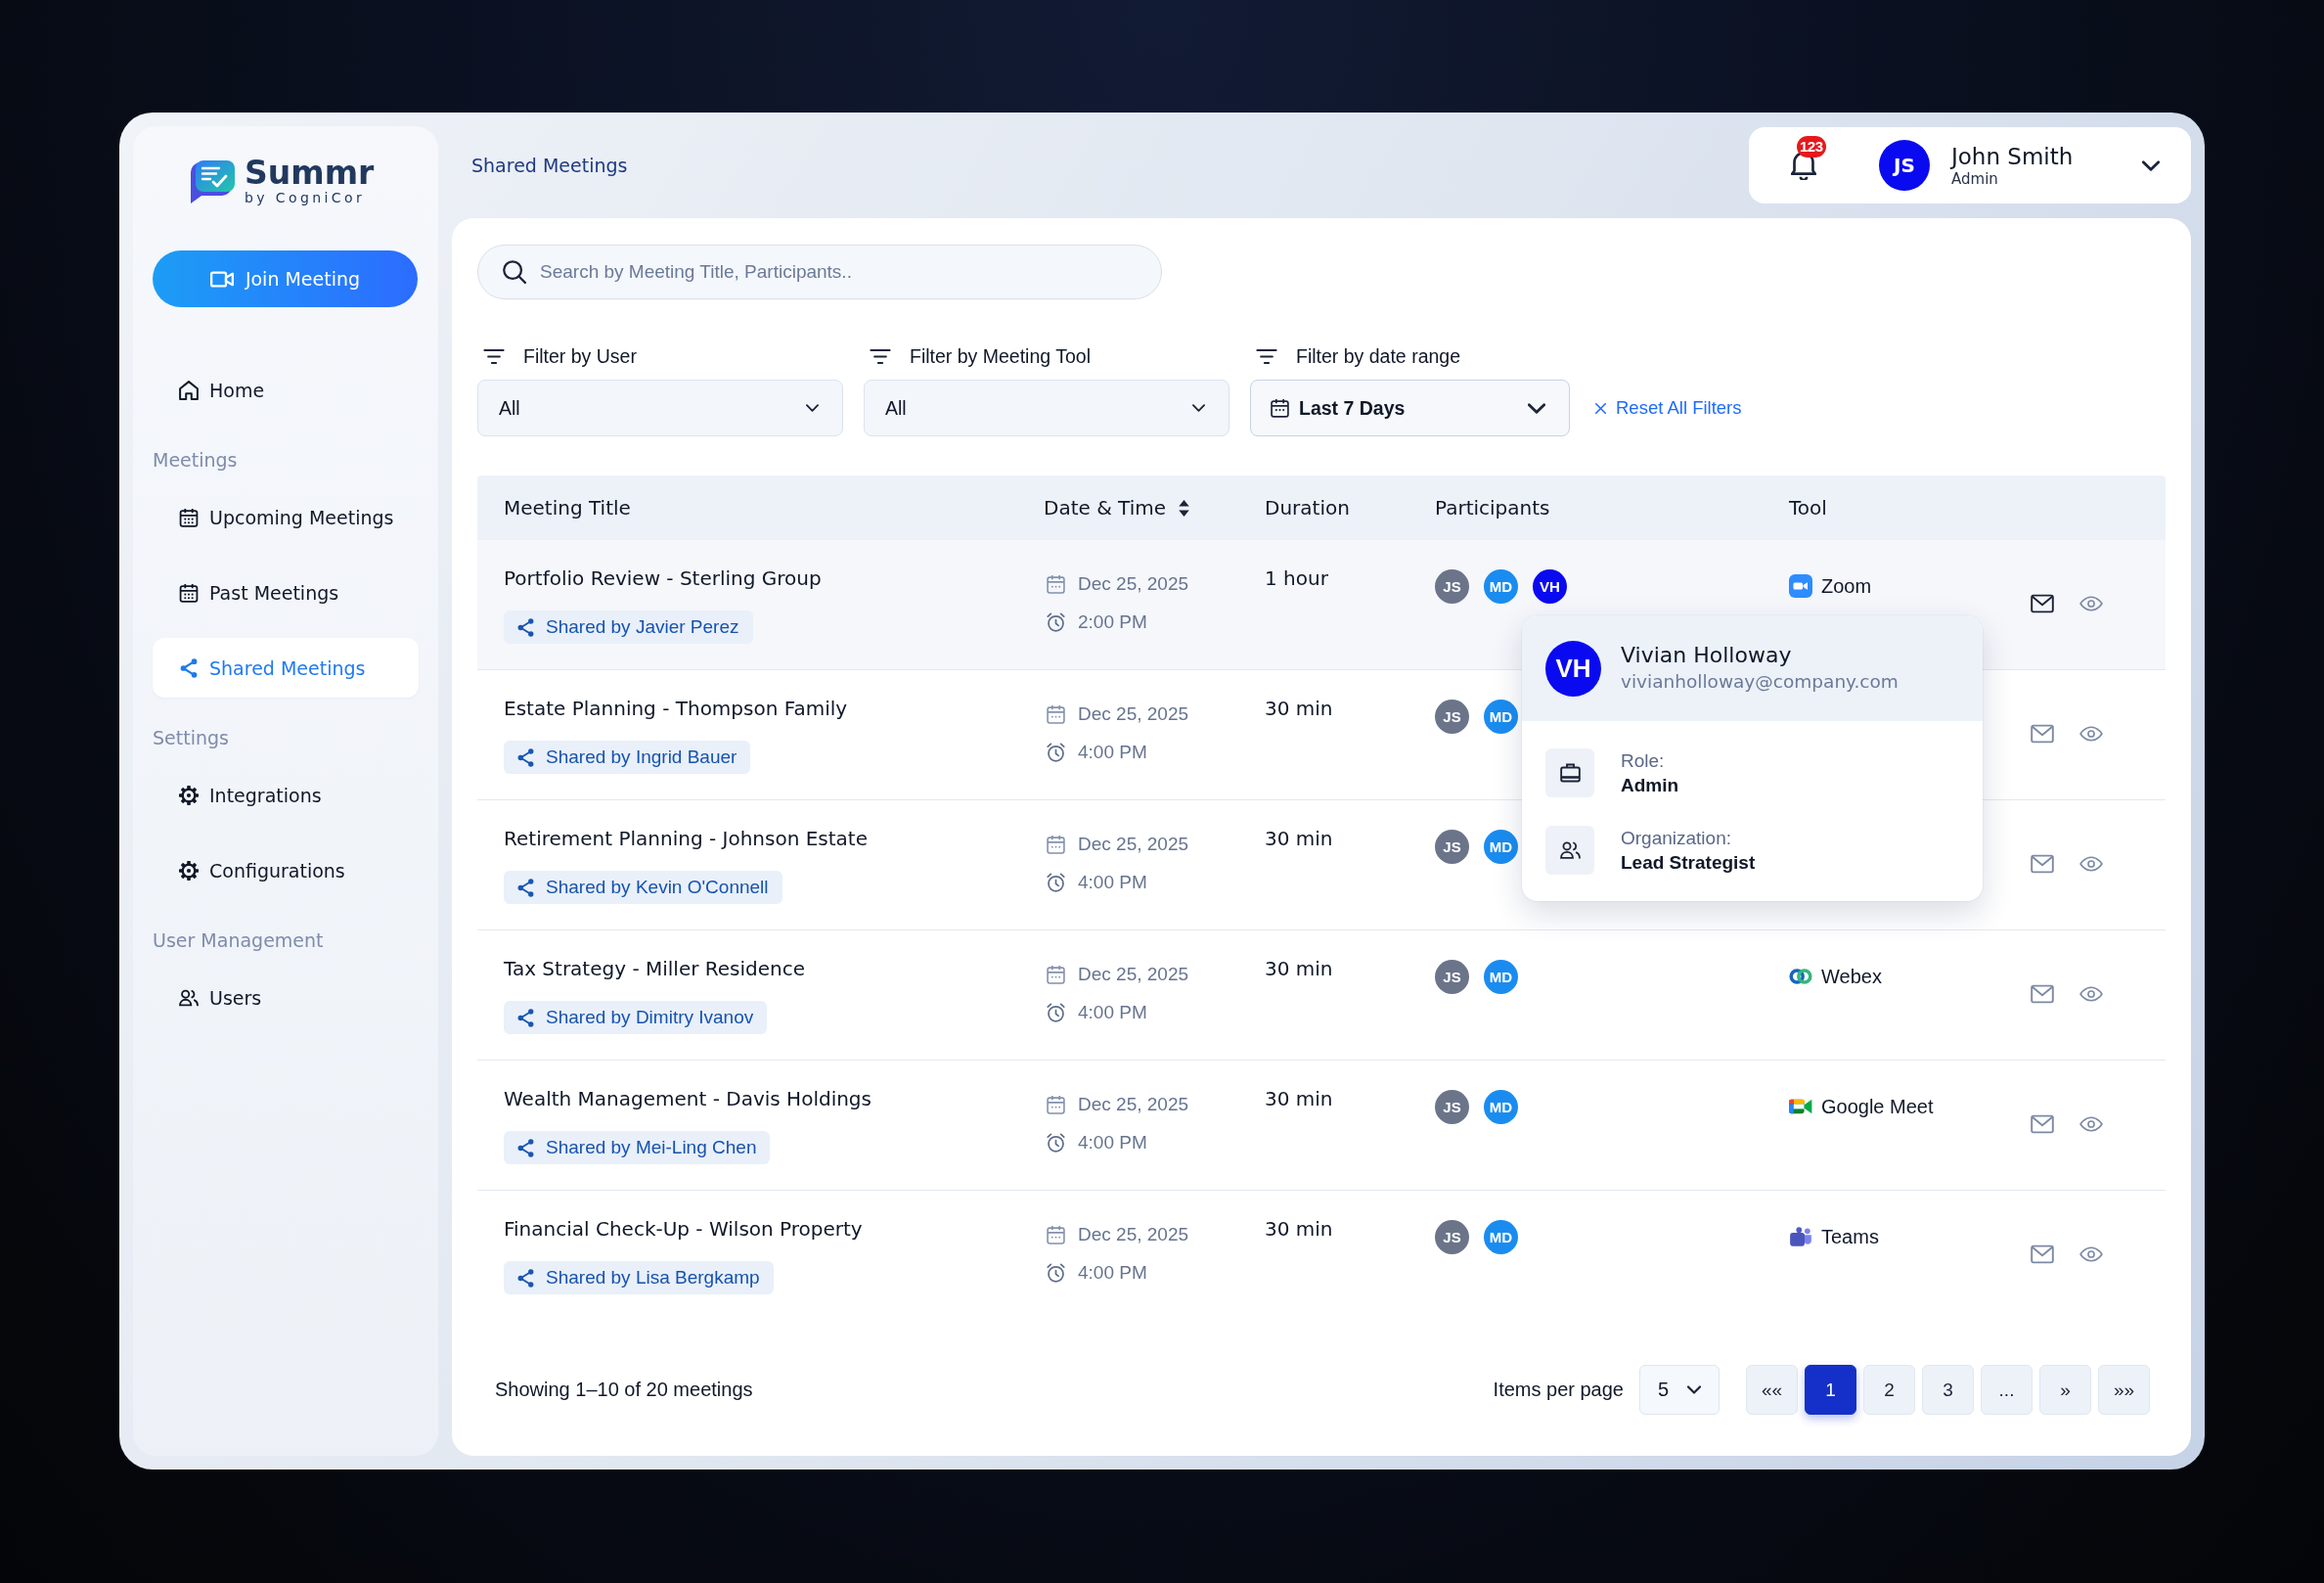 Image resolution: width=2324 pixels, height=1583 pixels. Describe the element at coordinates (1812, 147) in the screenshot. I see `notification-badge: 123` at that location.